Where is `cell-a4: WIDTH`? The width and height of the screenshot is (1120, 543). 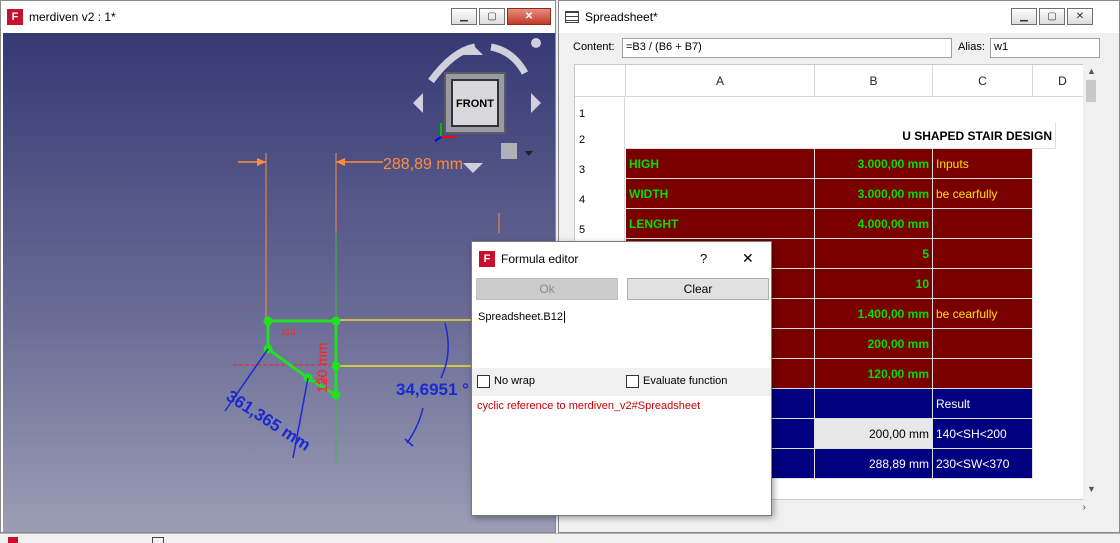
cell-a4: WIDTH is located at coordinates (720, 194).